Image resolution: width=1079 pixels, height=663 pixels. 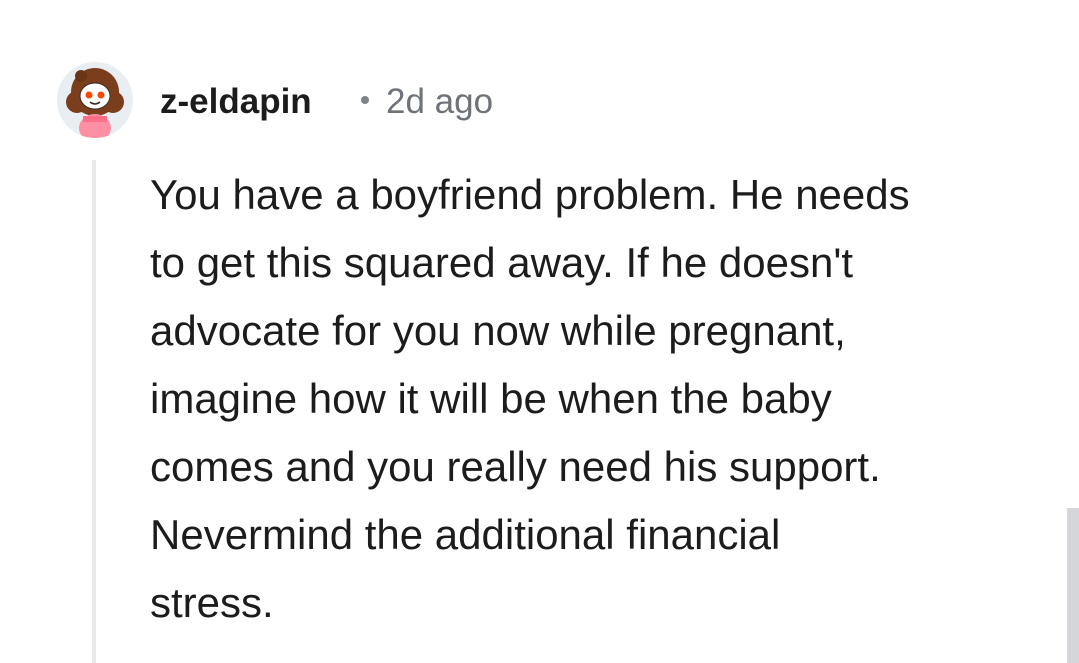 What do you see at coordinates (491, 398) in the screenshot?
I see `comment-body-line: imagine how it will be when the baby` at bounding box center [491, 398].